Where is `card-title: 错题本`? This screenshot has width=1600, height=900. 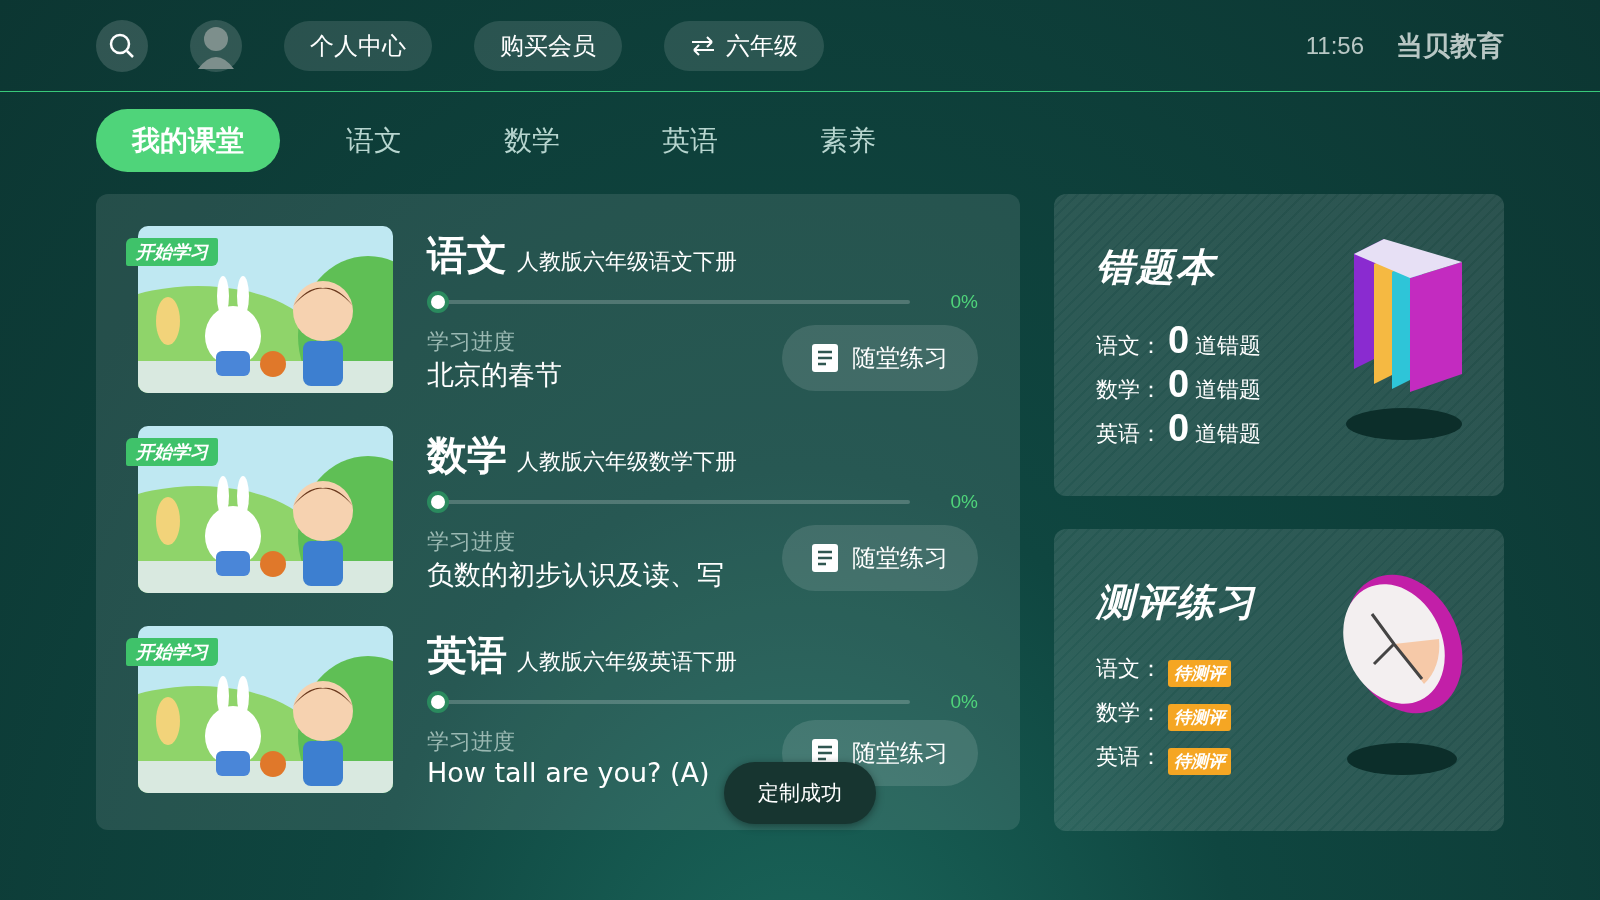
card-title: 错题本 is located at coordinates (1157, 267).